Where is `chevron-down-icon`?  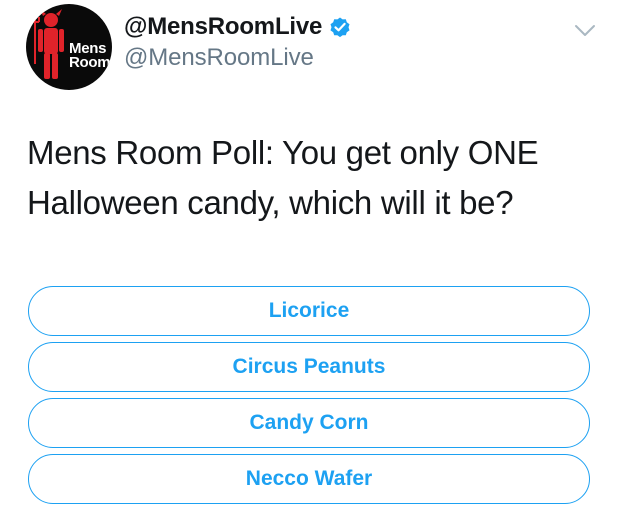 chevron-down-icon is located at coordinates (585, 31).